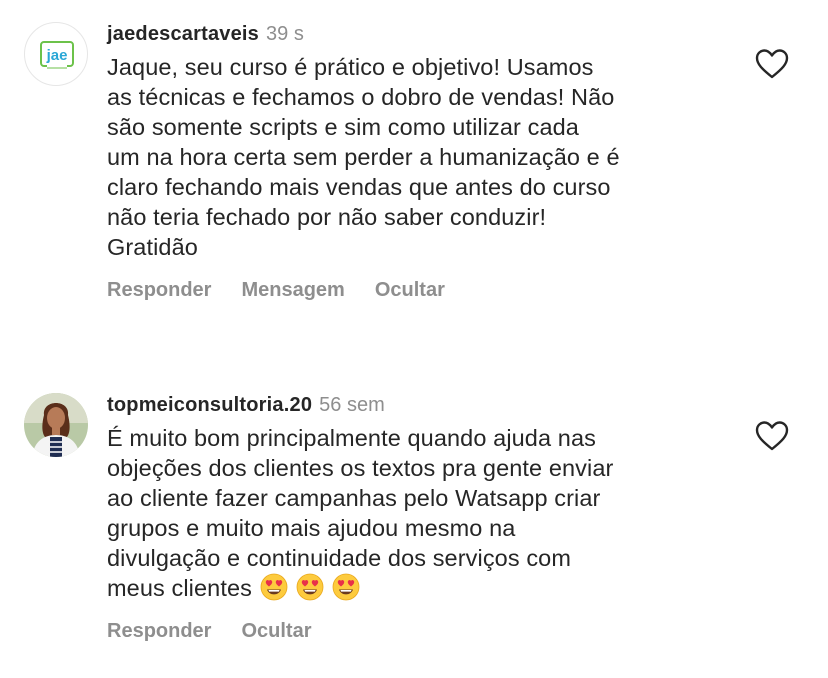  What do you see at coordinates (352, 405) in the screenshot?
I see `comment-time: 56 sem` at bounding box center [352, 405].